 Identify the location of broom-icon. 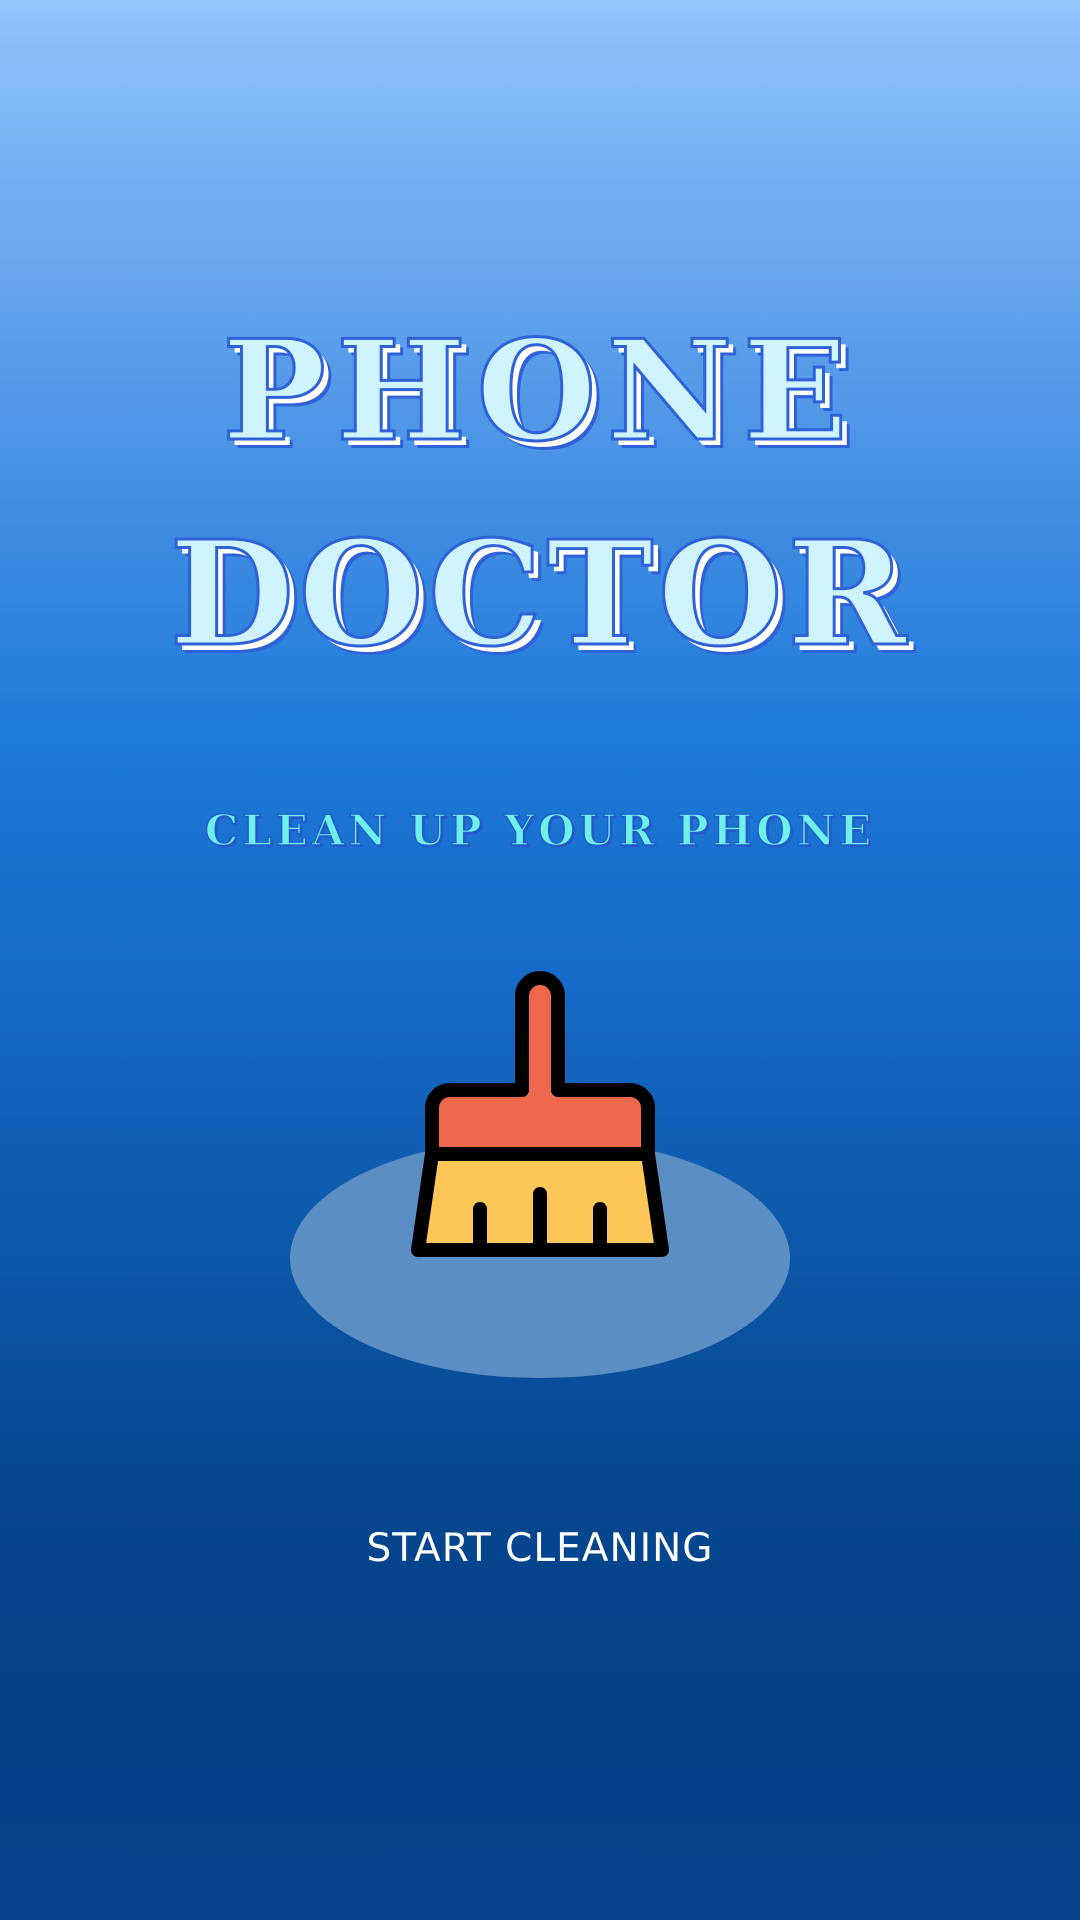
(540, 1174).